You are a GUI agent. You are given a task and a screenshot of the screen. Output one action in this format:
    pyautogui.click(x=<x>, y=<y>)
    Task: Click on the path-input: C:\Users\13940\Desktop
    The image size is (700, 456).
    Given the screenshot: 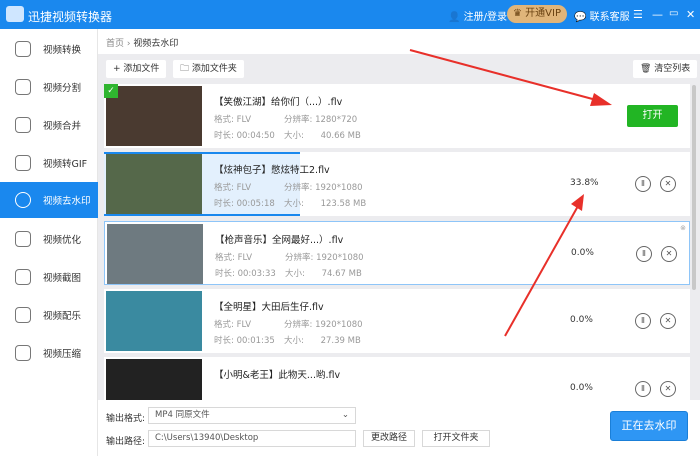 What is the action you would take?
    pyautogui.click(x=252, y=438)
    